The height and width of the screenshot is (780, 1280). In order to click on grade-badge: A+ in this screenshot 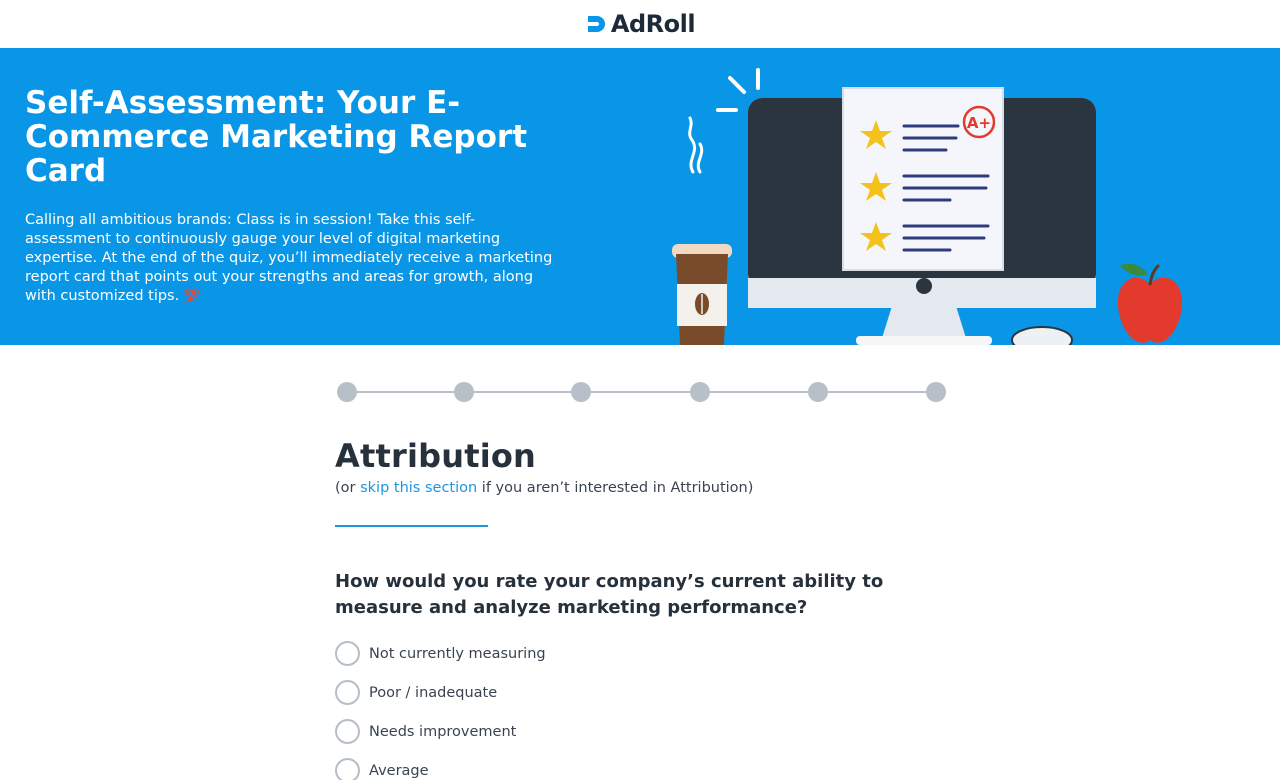, I will do `click(979, 123)`.